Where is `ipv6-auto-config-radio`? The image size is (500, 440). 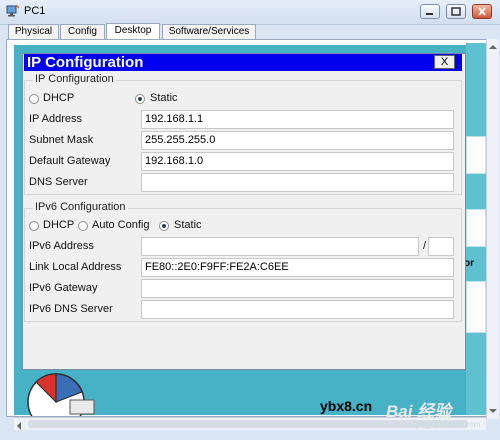 ipv6-auto-config-radio is located at coordinates (83, 226).